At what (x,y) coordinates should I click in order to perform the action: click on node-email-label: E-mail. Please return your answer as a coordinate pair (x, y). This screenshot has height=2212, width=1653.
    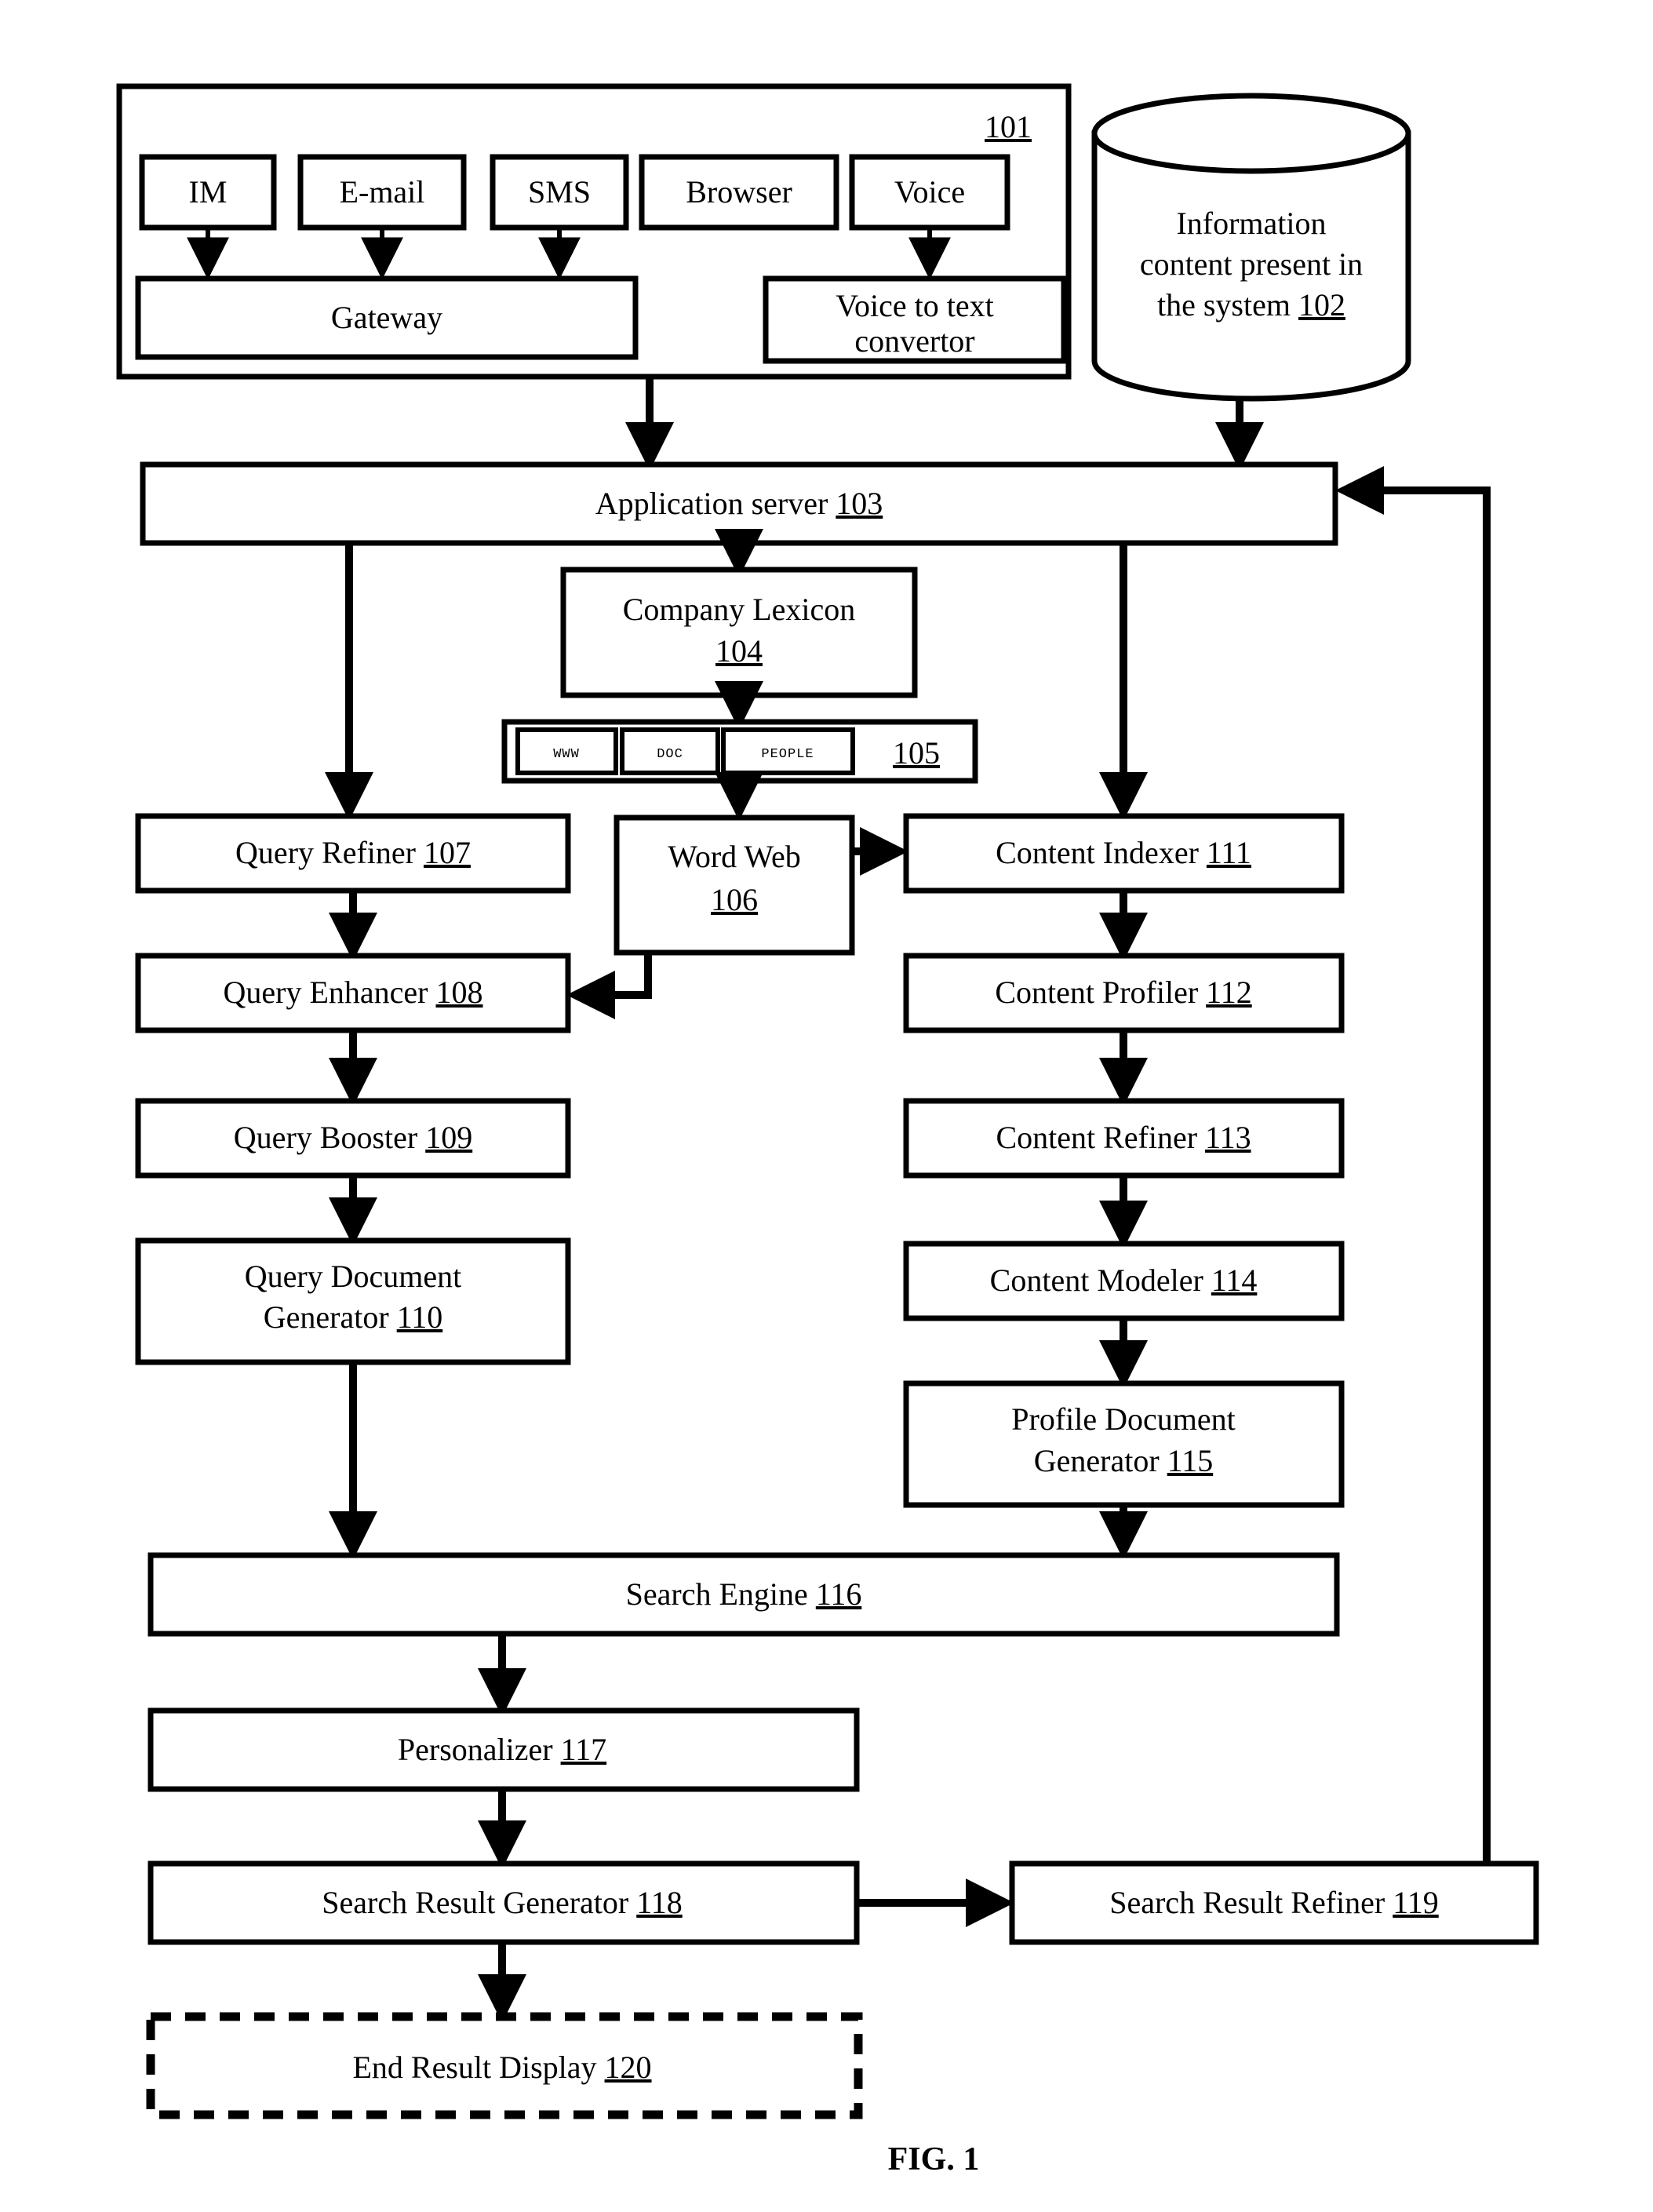
    Looking at the image, I should click on (382, 192).